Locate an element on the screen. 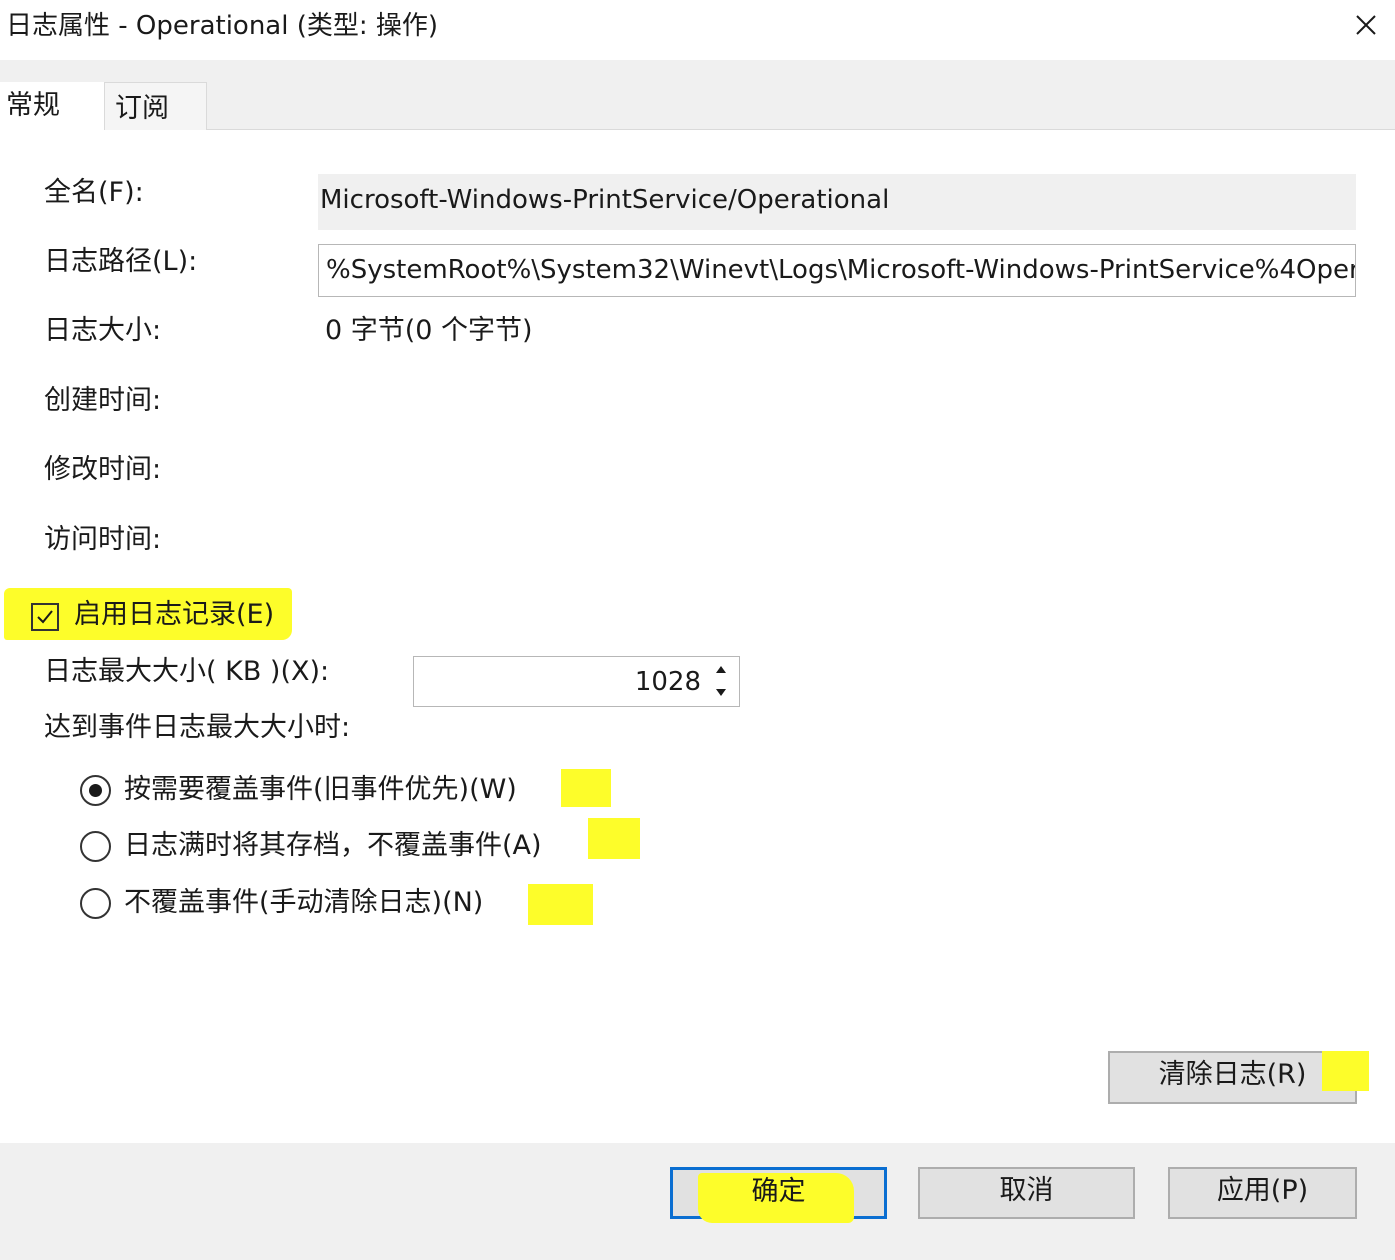 Image resolution: width=1395 pixels, height=1260 pixels. radio-label: 按需要覆盖事件(旧事件优先)(W) is located at coordinates (320, 789).